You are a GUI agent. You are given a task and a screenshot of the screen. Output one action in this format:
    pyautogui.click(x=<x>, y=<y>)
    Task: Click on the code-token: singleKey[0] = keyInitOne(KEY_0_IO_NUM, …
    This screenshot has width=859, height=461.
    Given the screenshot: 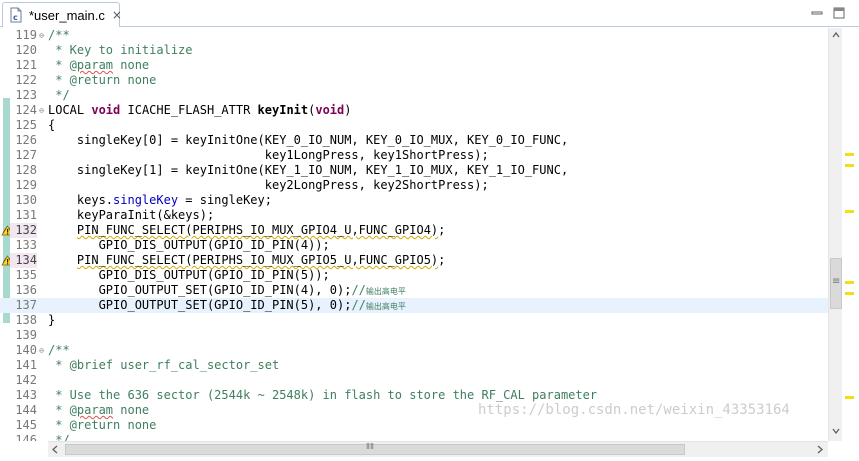 What is the action you would take?
    pyautogui.click(x=308, y=140)
    